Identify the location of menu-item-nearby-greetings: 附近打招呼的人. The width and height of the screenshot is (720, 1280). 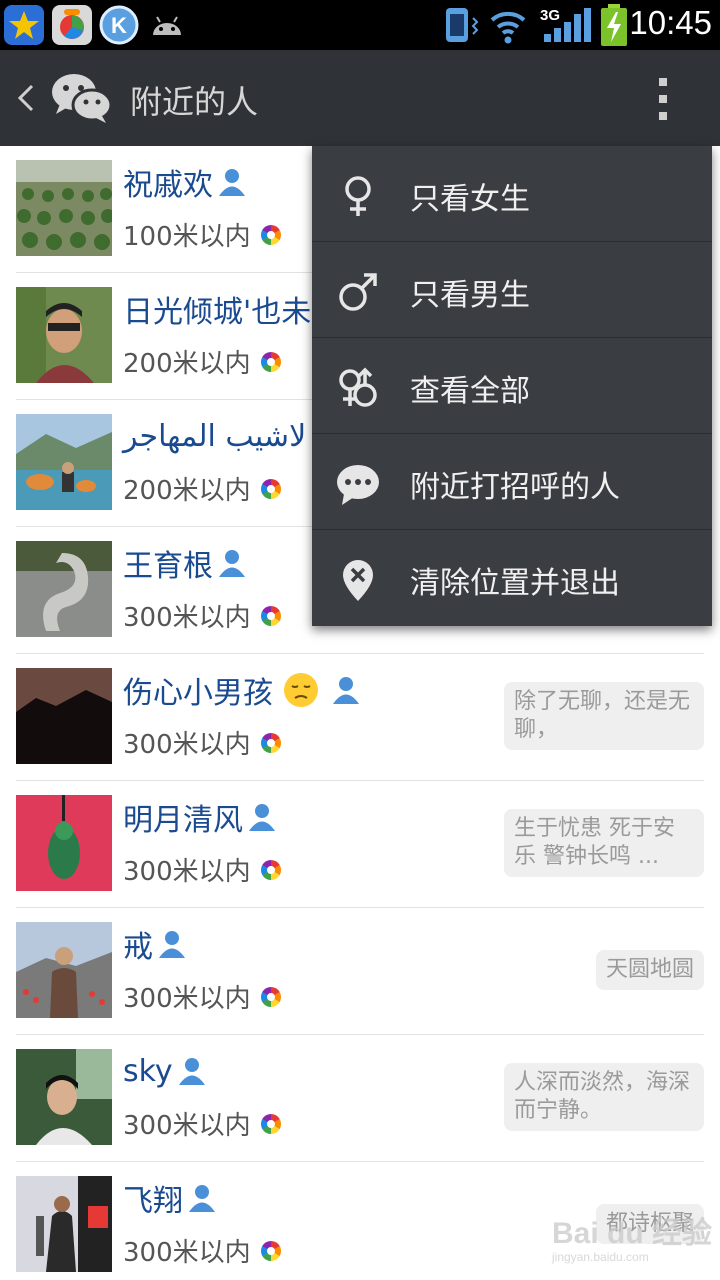
(512, 482).